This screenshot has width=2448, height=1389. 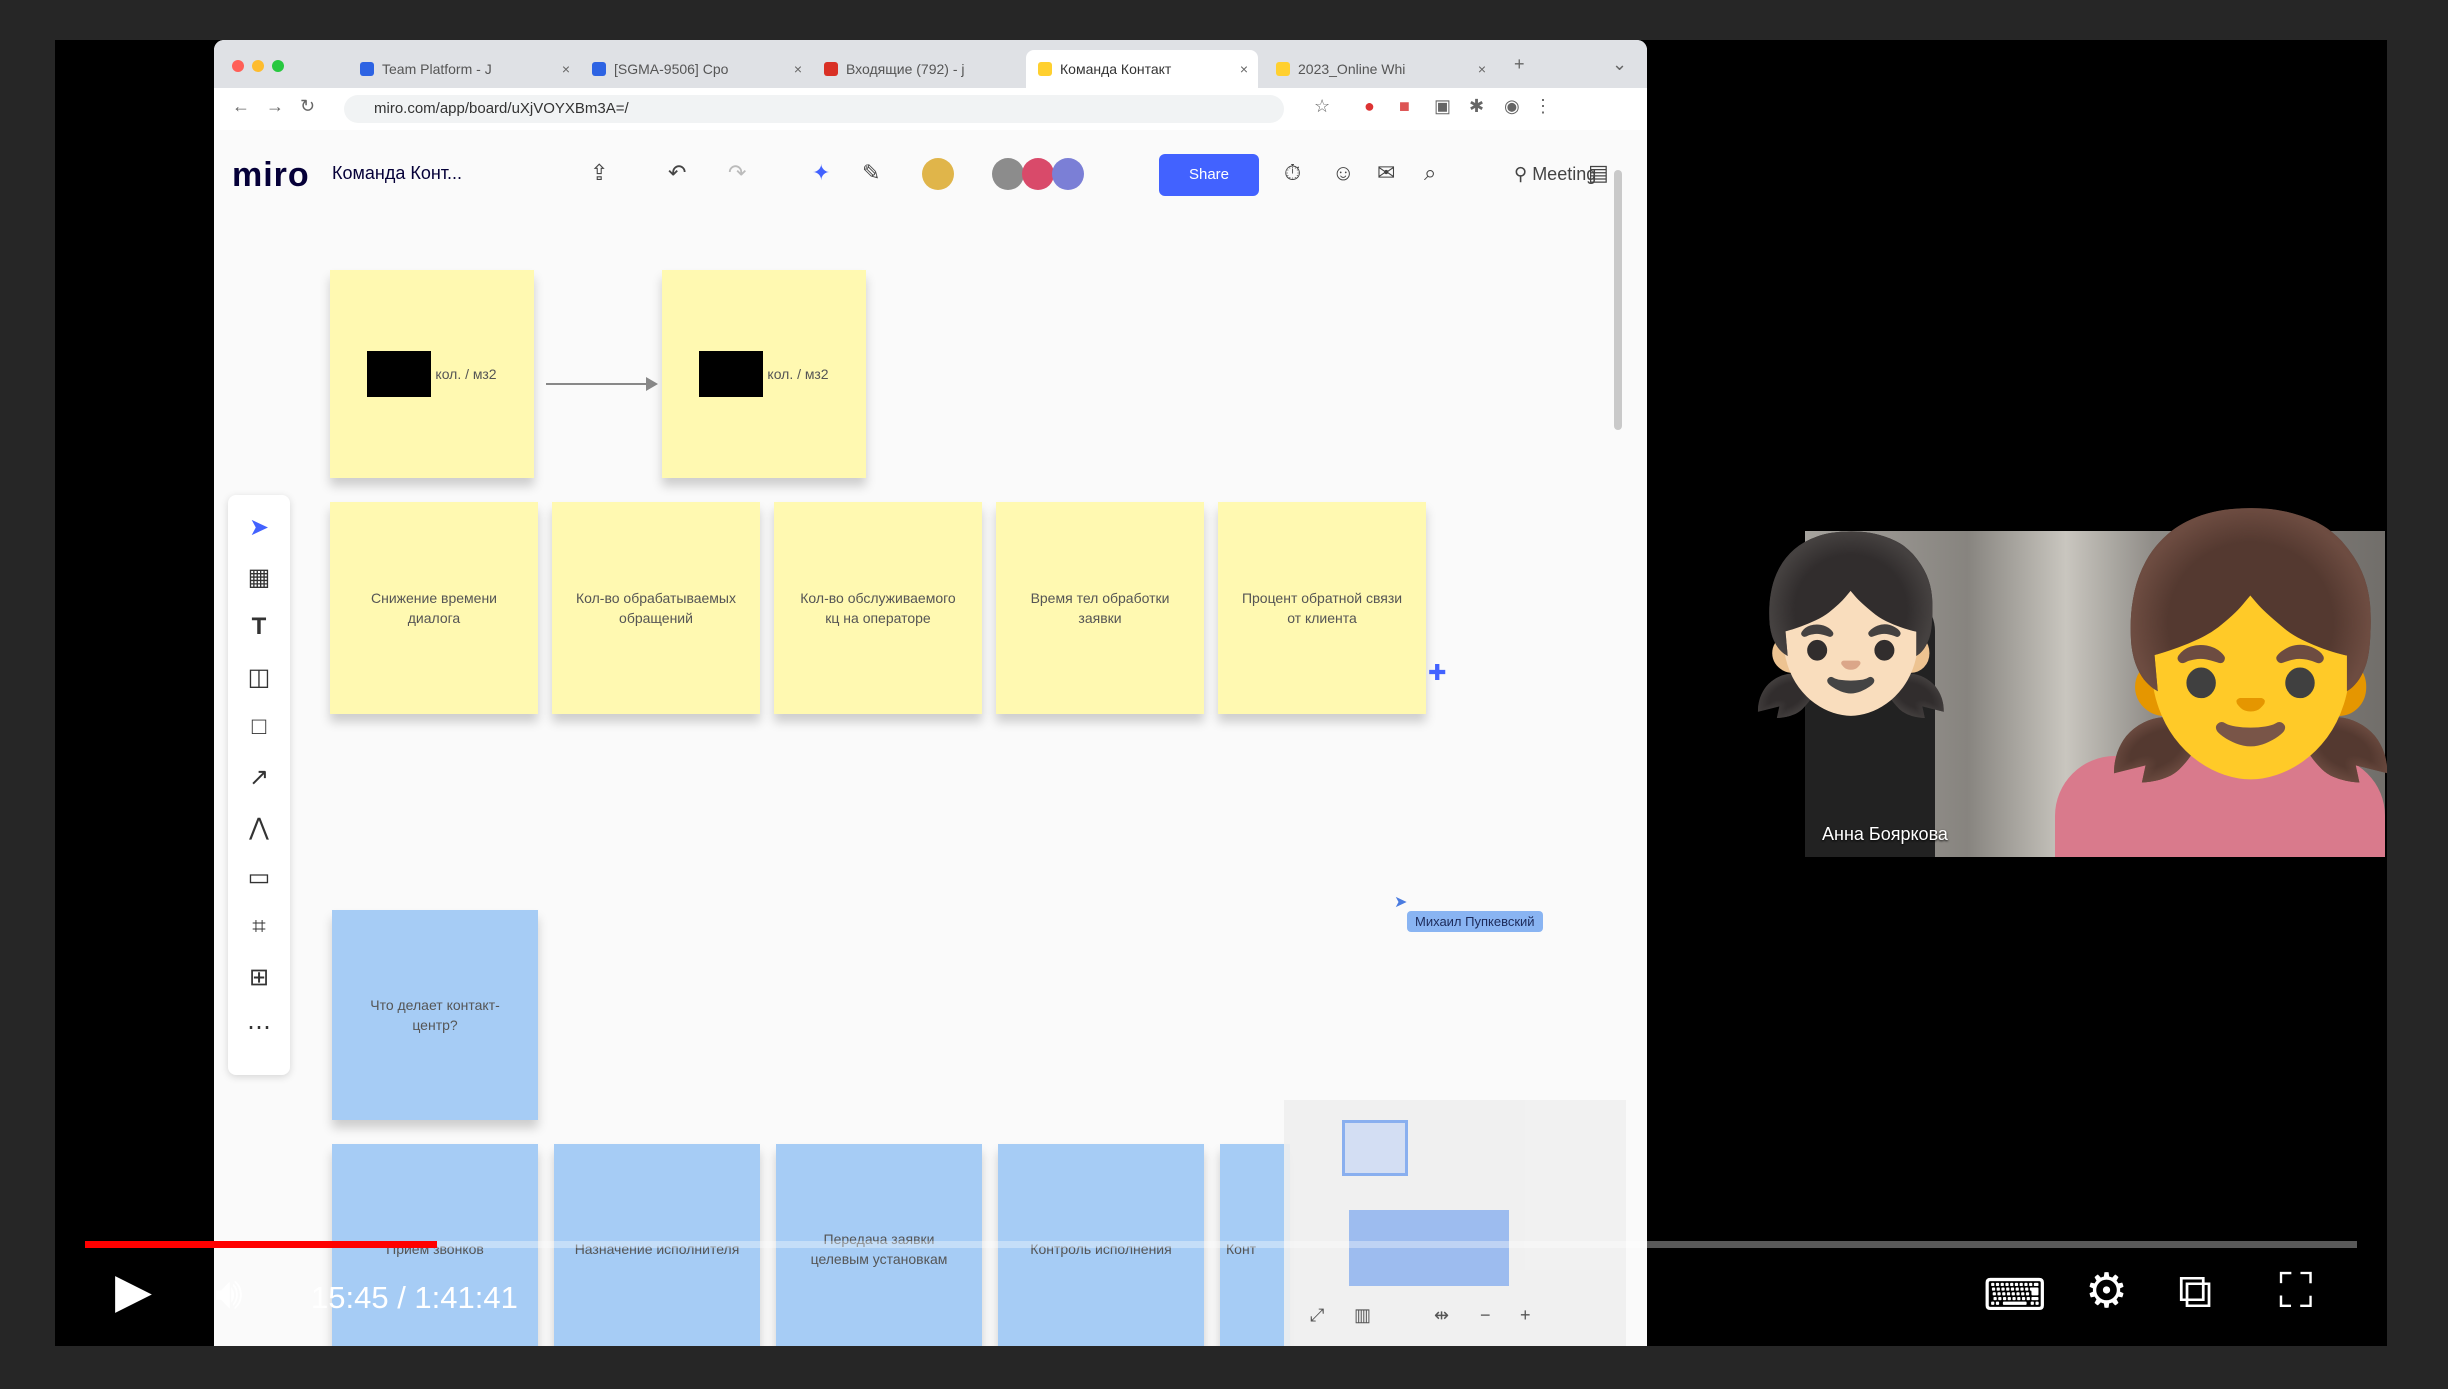 I want to click on chevron-down-icon: ⌄, so click(x=1619, y=64).